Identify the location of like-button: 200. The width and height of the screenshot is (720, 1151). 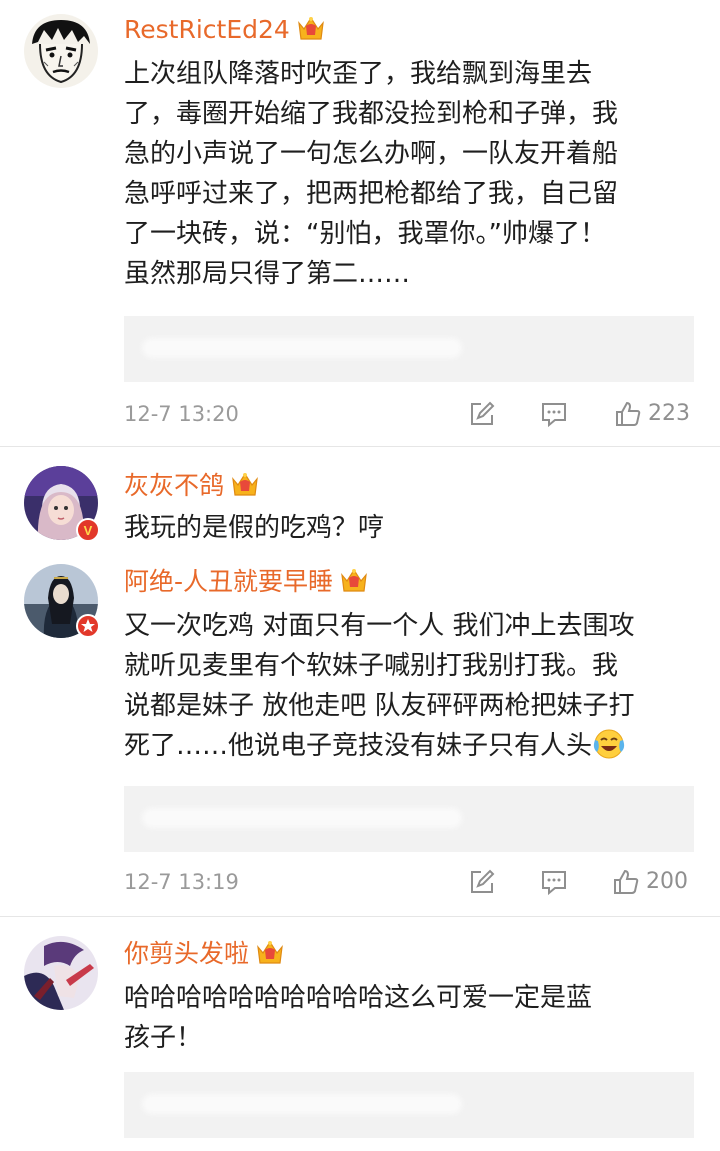
(650, 882).